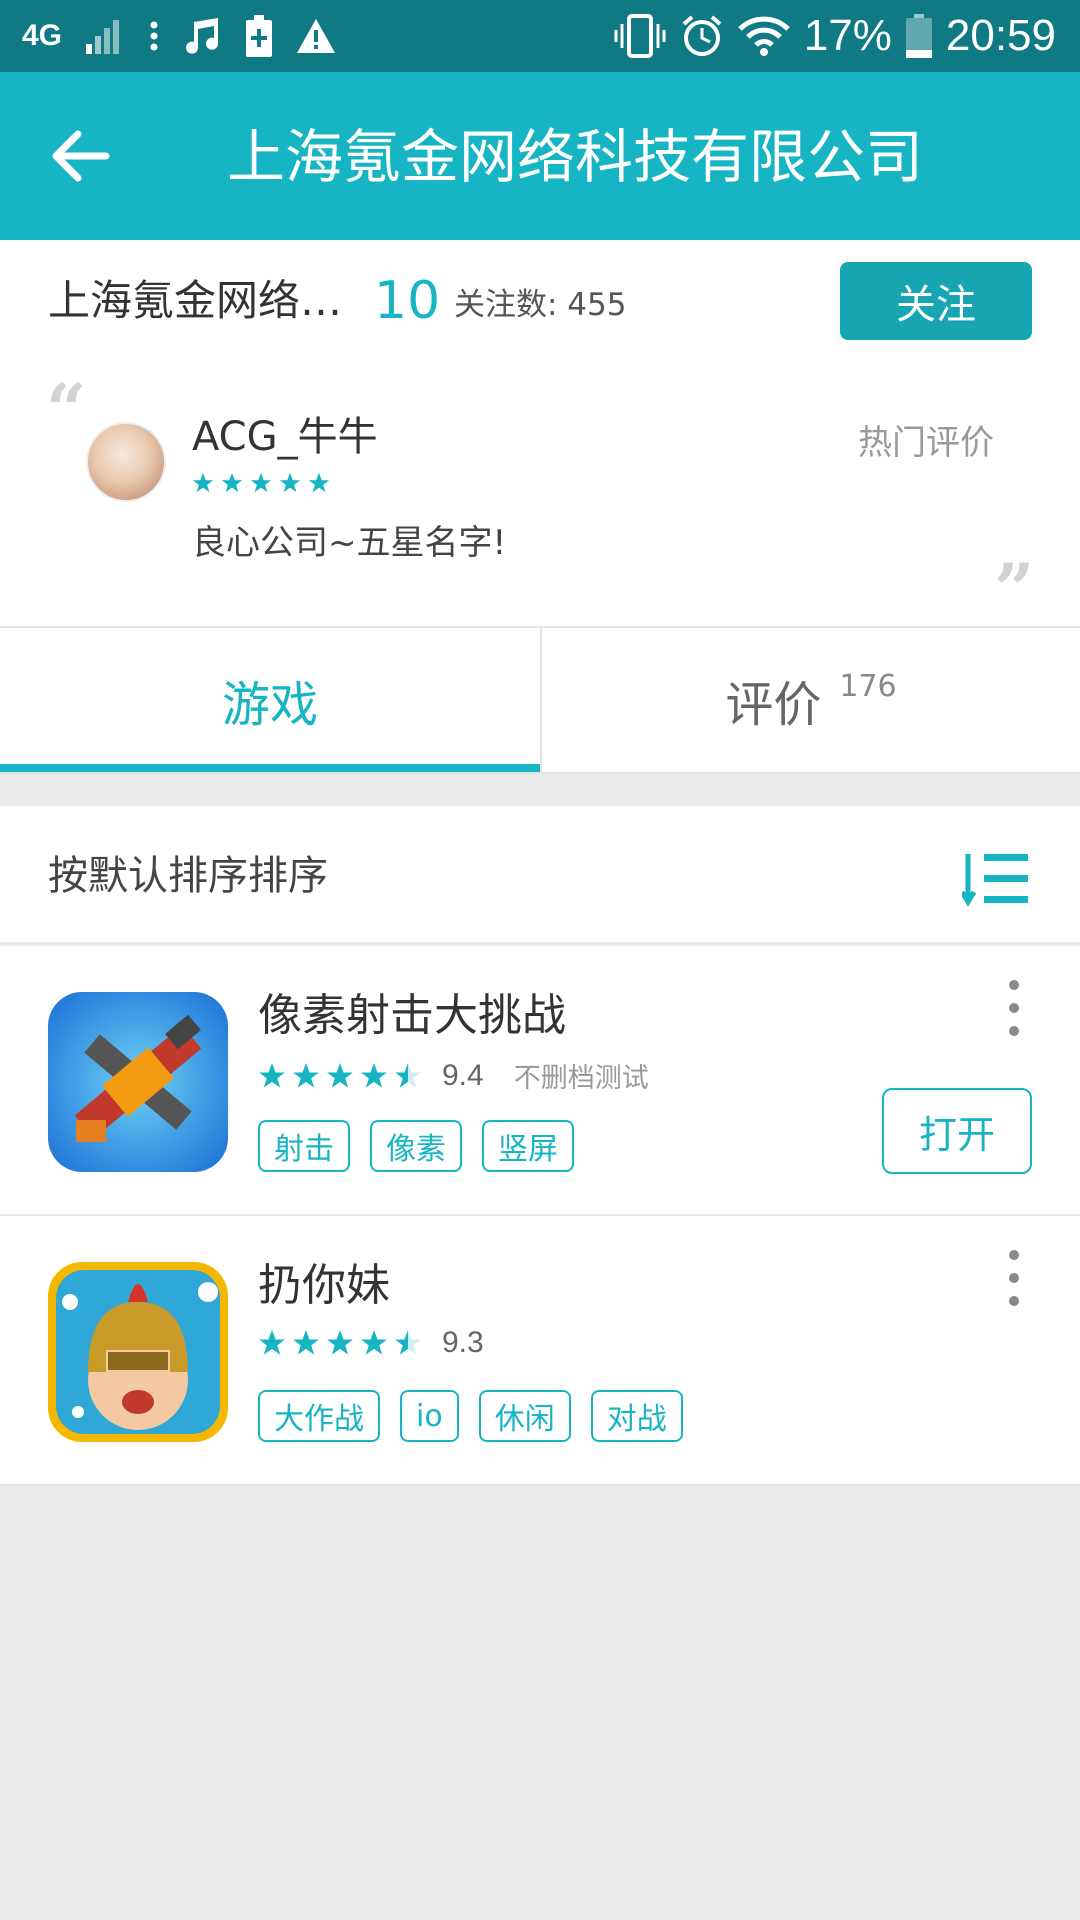 This screenshot has width=1080, height=1920. I want to click on battery-charging-icon, so click(259, 36).